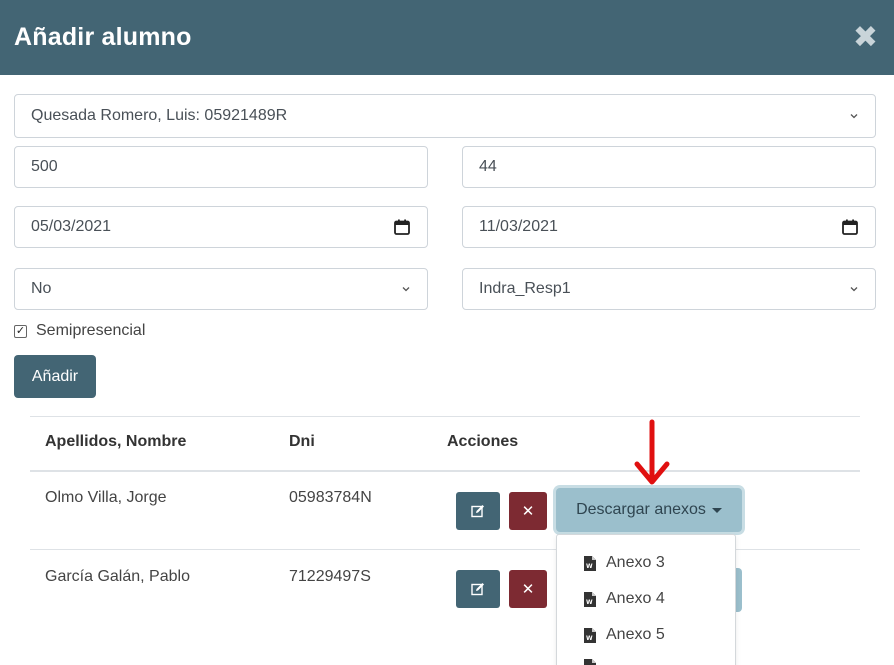 This screenshot has width=894, height=665. I want to click on dropdown-item-partial, so click(595, 662).